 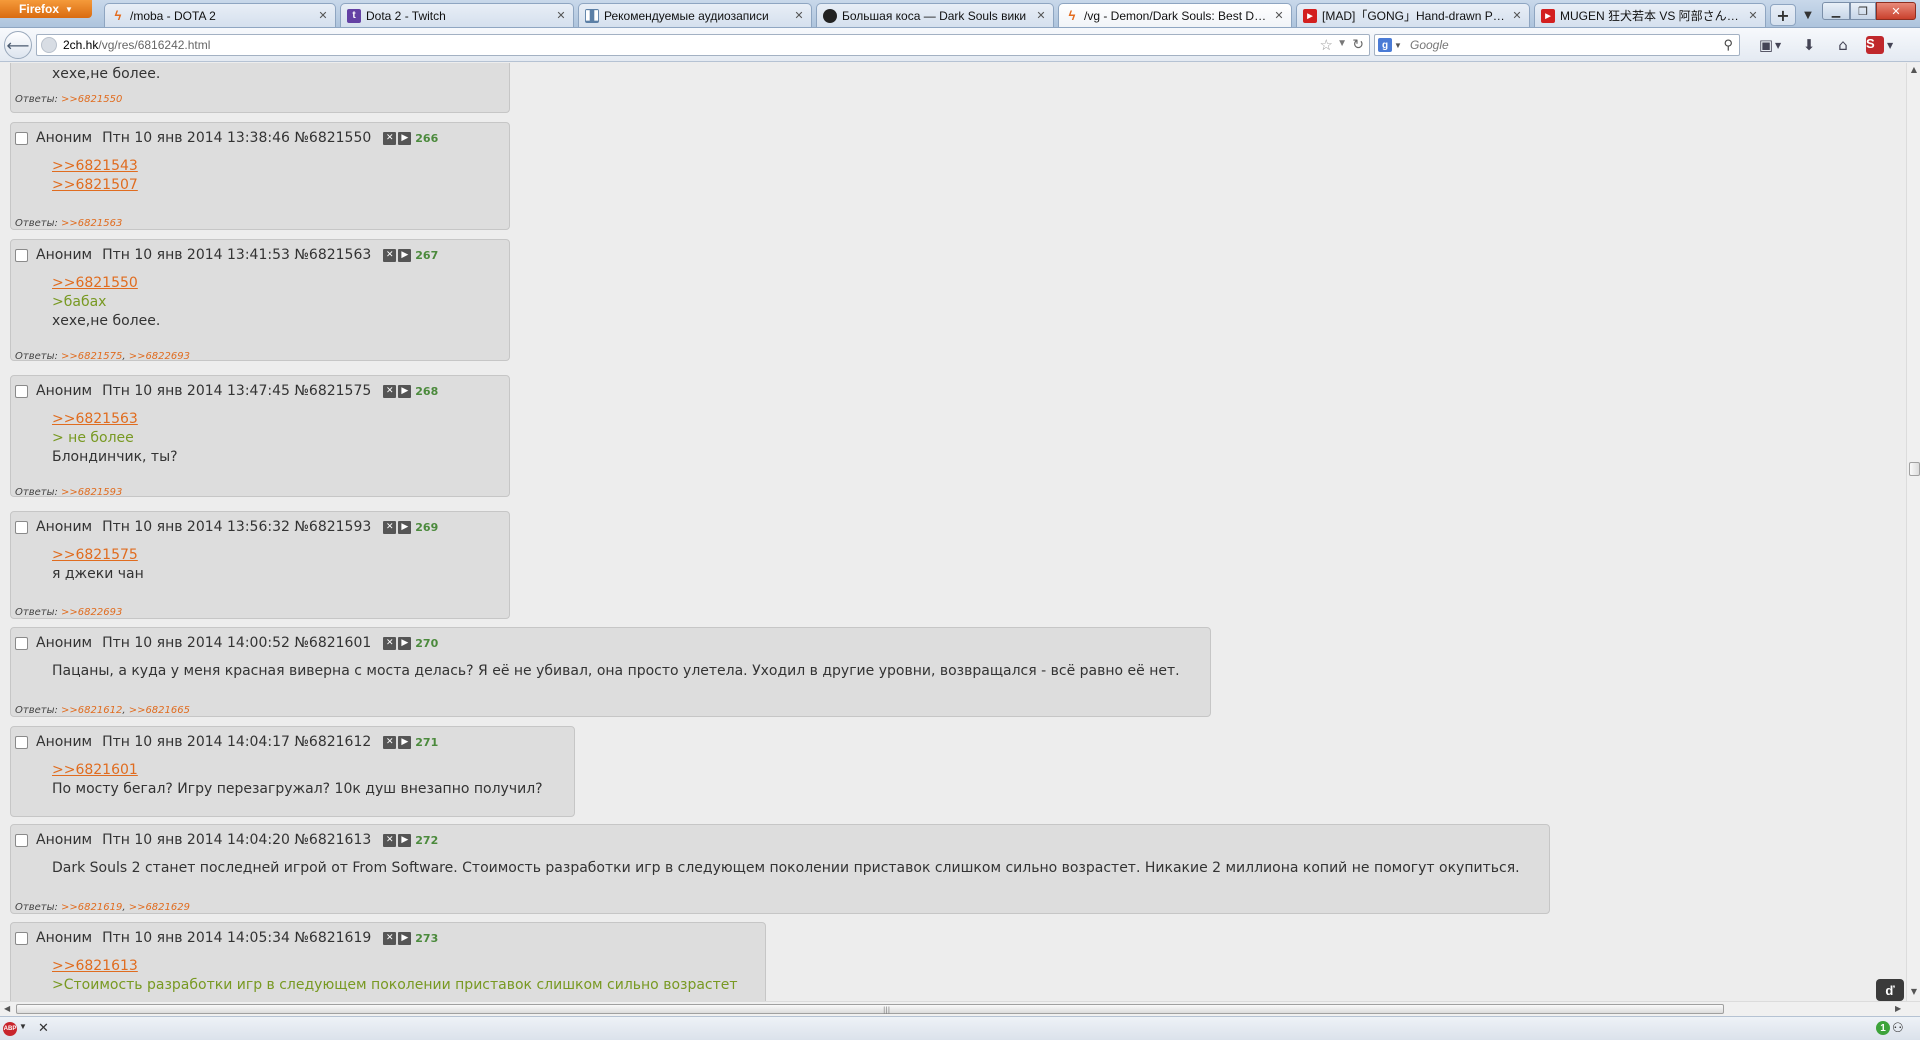 What do you see at coordinates (115, 419) in the screenshot?
I see `reply-reference-link: >>6821563` at bounding box center [115, 419].